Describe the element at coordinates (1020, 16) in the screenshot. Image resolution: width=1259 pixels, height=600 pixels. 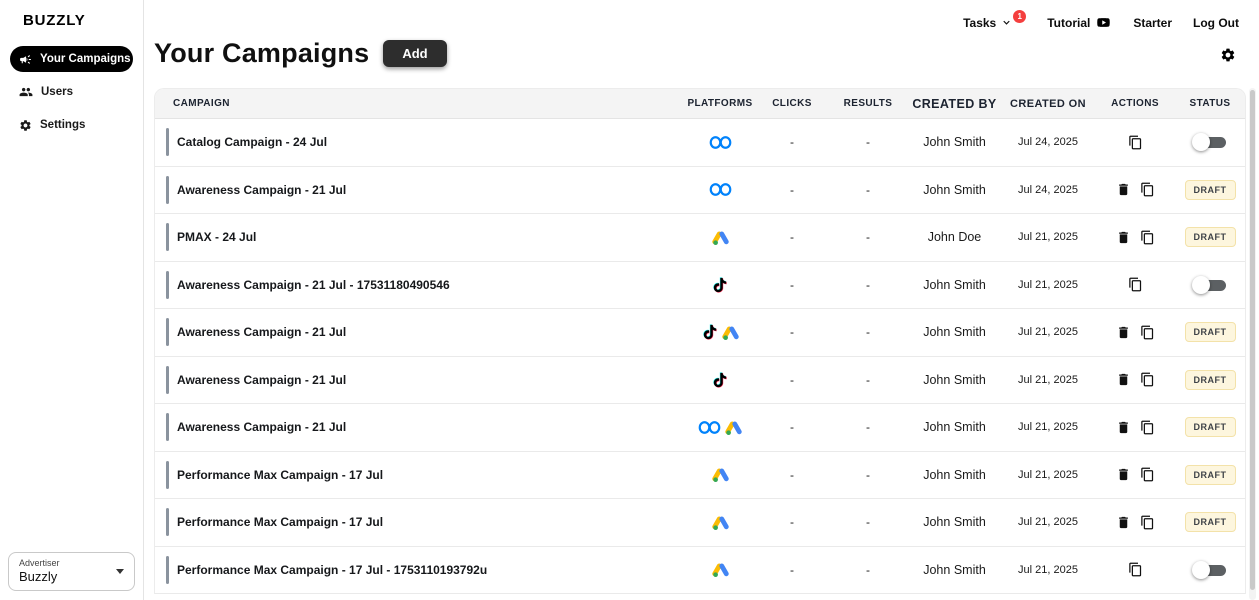
I see `tasks-count-badge: 1` at that location.